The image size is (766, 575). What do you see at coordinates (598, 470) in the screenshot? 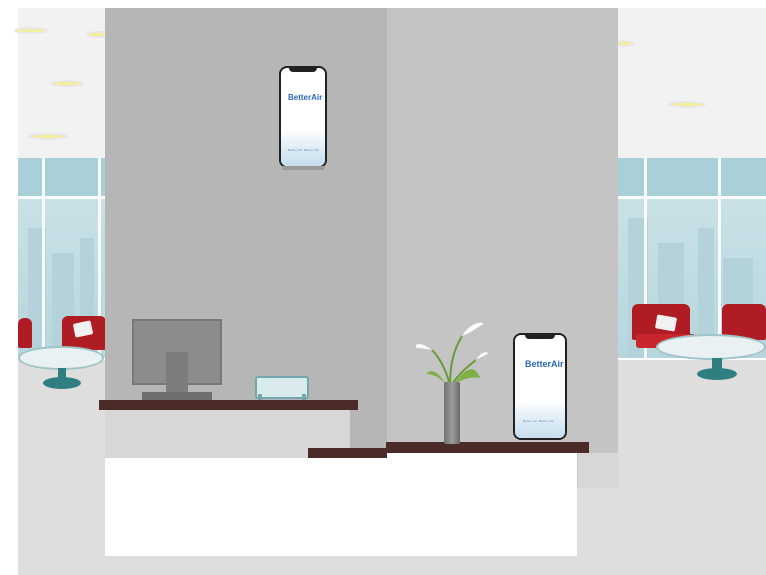
I see `desk-shadow` at bounding box center [598, 470].